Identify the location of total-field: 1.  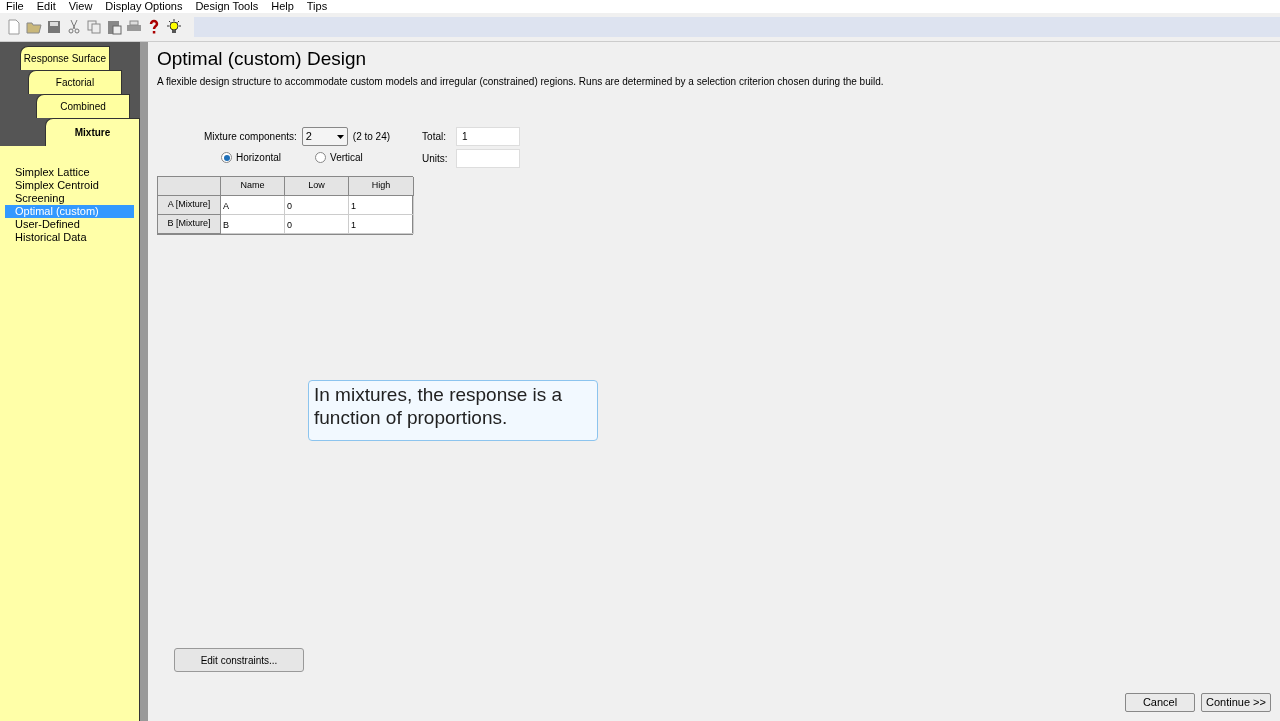
(488, 136).